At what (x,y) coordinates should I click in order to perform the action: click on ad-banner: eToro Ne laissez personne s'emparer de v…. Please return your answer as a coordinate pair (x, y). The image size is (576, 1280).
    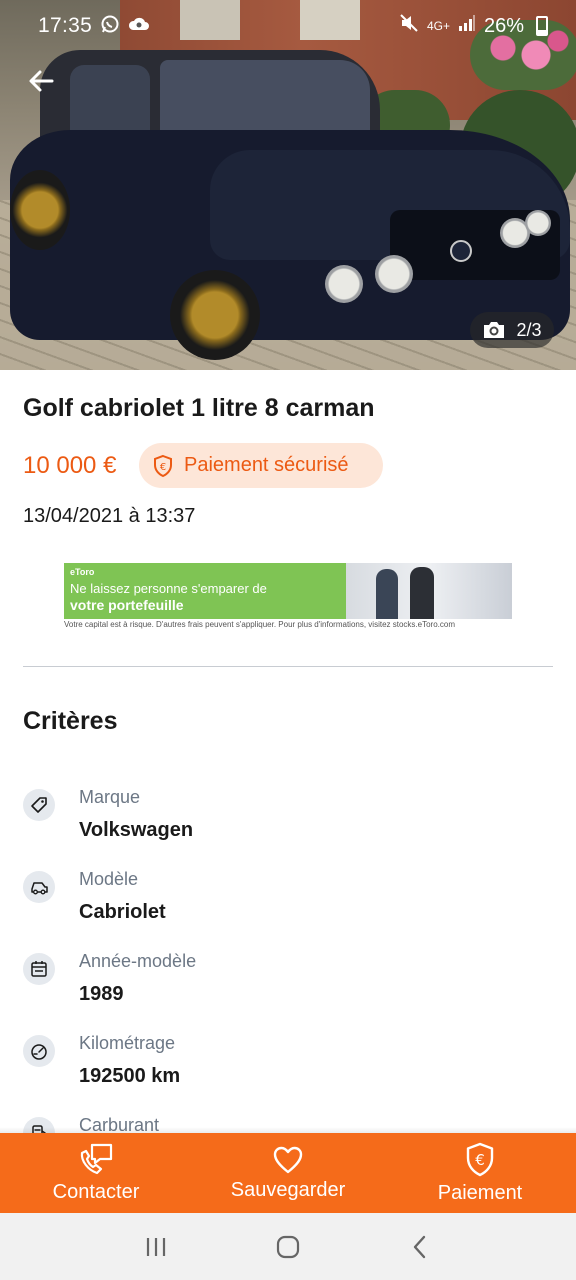
    Looking at the image, I should click on (288, 591).